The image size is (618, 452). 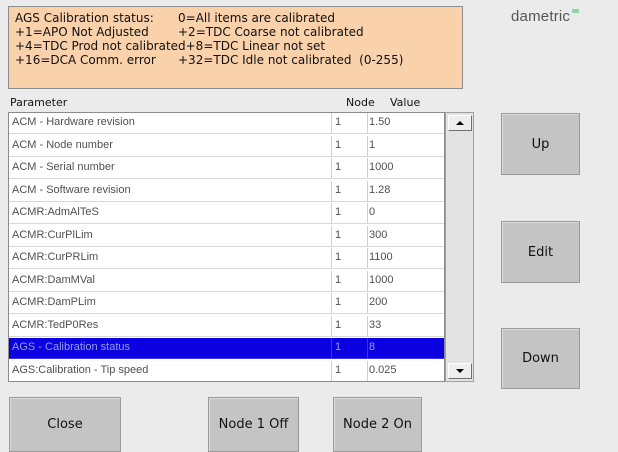 I want to click on cell-parameter: ACMR:CurPRLim, so click(x=55, y=257).